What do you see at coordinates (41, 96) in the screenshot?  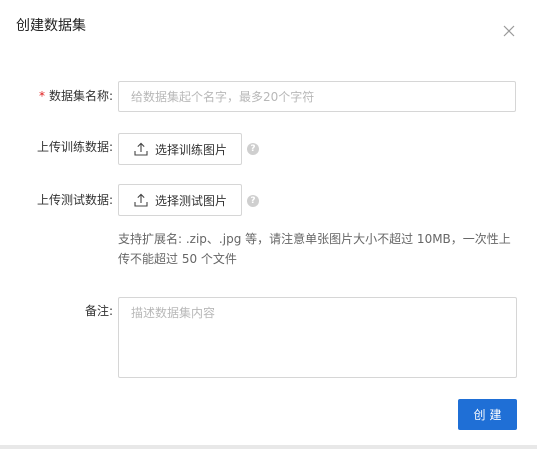 I see `required-mark: *` at bounding box center [41, 96].